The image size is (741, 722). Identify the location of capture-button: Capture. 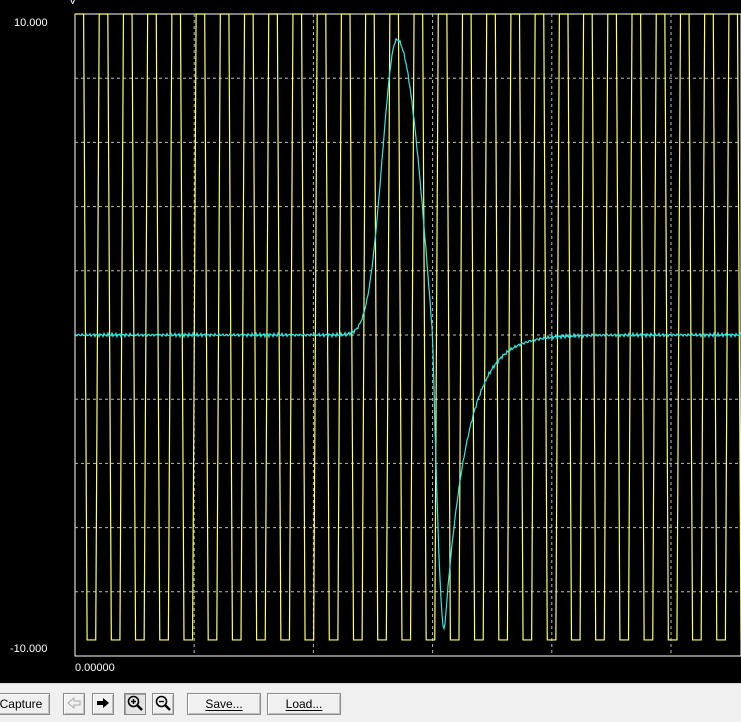
(25, 704).